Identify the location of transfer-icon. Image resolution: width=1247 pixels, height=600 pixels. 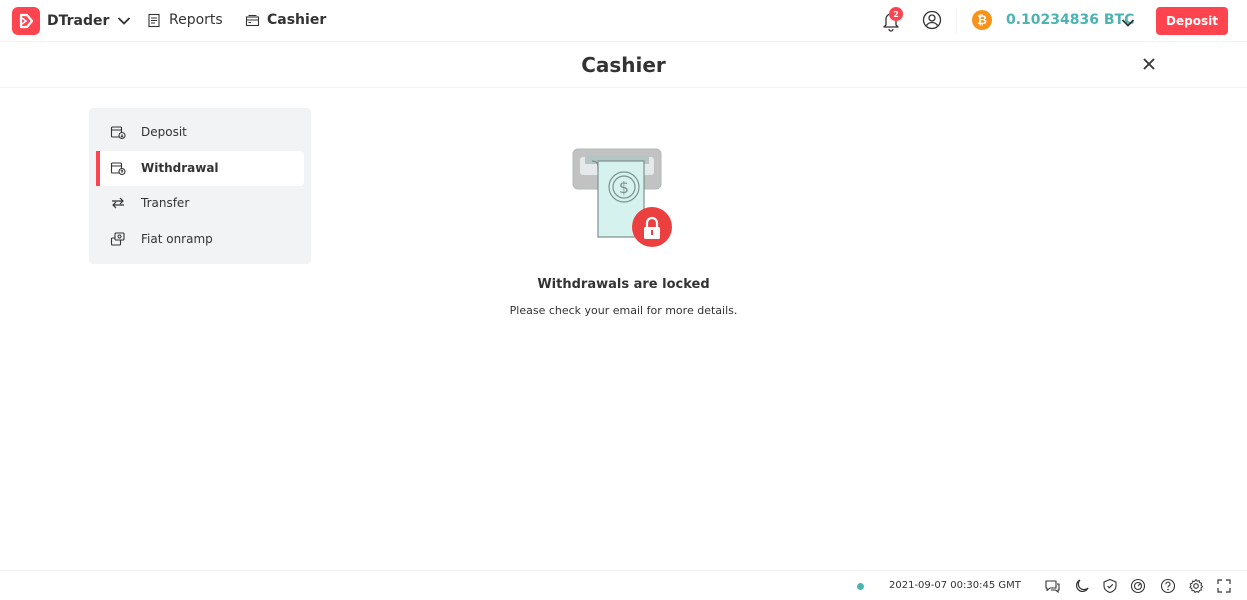
(118, 203).